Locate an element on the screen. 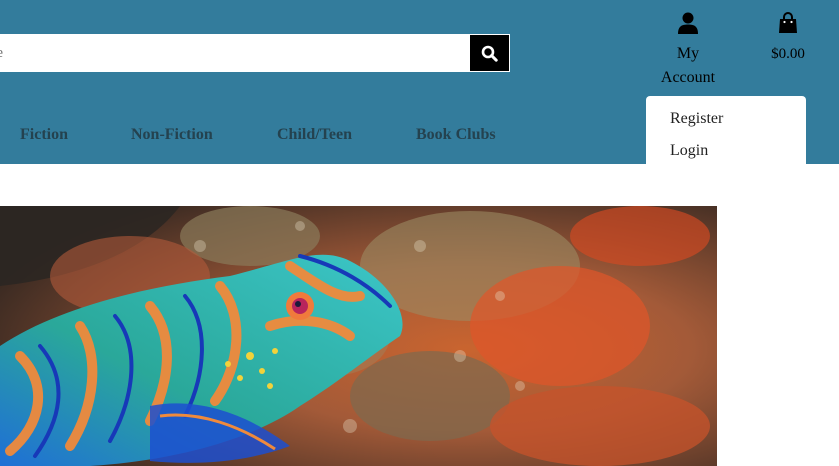 Image resolution: width=839 pixels, height=466 pixels. login-link: Login is located at coordinates (689, 151).